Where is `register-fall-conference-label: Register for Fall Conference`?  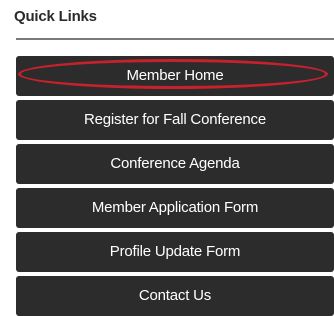
register-fall-conference-label: Register for Fall Conference is located at coordinates (175, 119).